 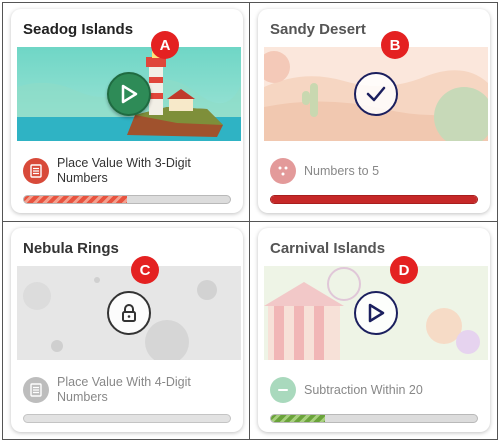 I want to click on lock-icon, so click(x=129, y=313).